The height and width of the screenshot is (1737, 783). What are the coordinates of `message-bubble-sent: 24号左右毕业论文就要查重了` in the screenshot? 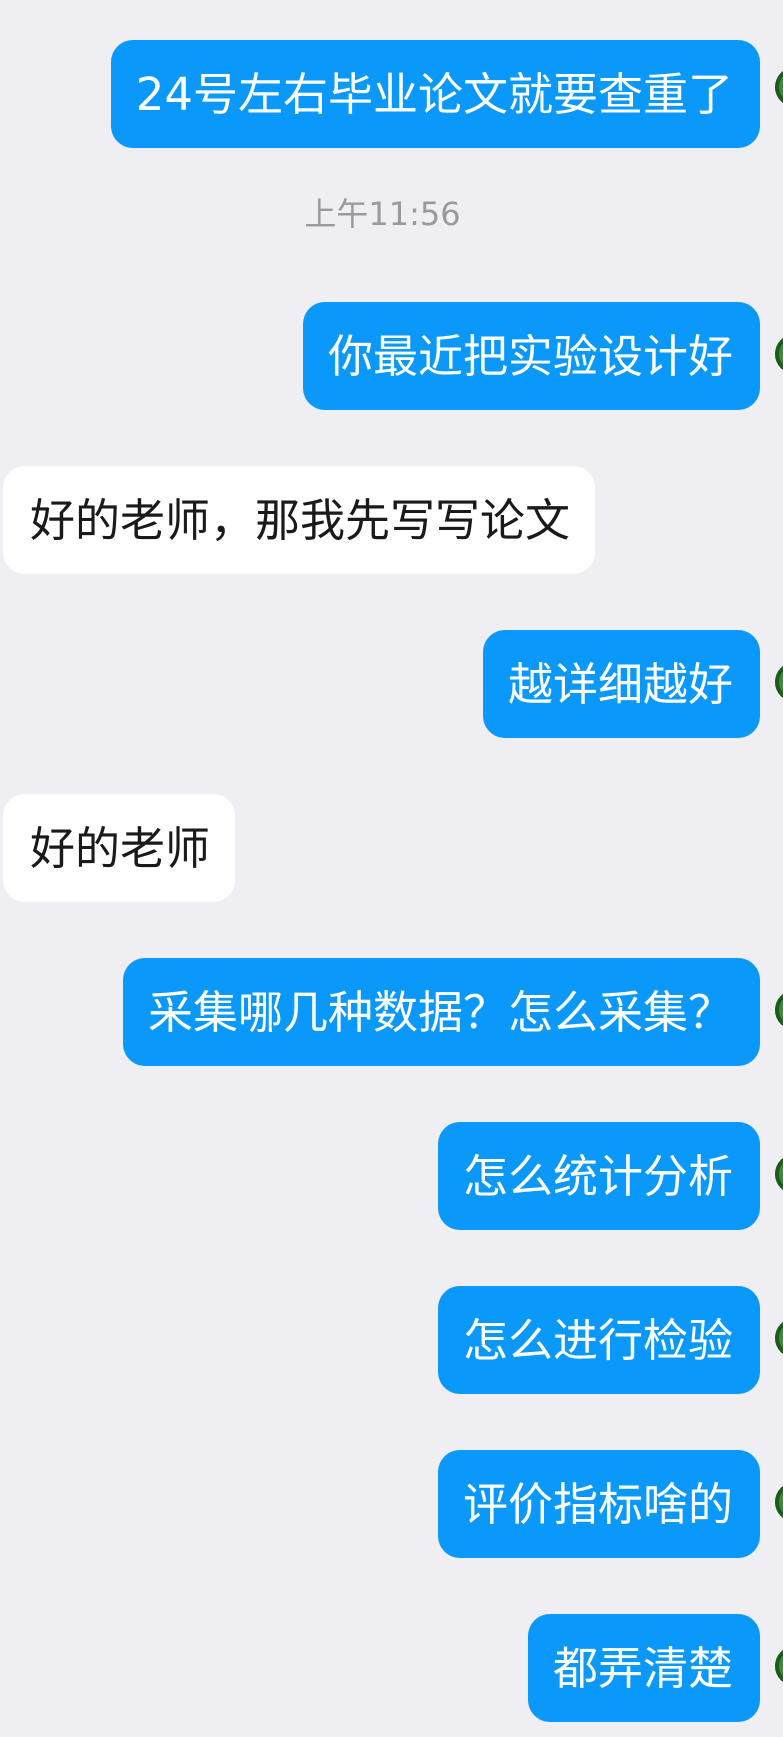 It's located at (435, 94).